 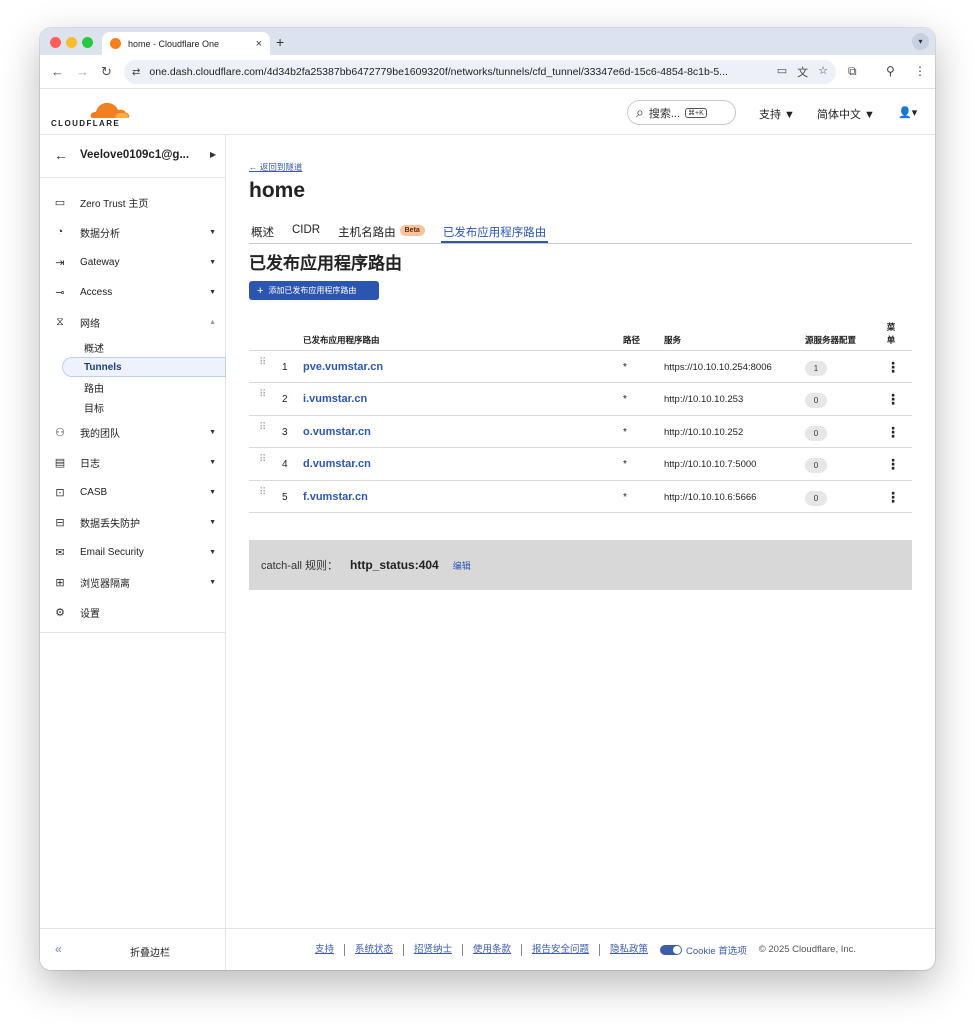 I want to click on dlp-icon: ⊟, so click(x=60, y=522).